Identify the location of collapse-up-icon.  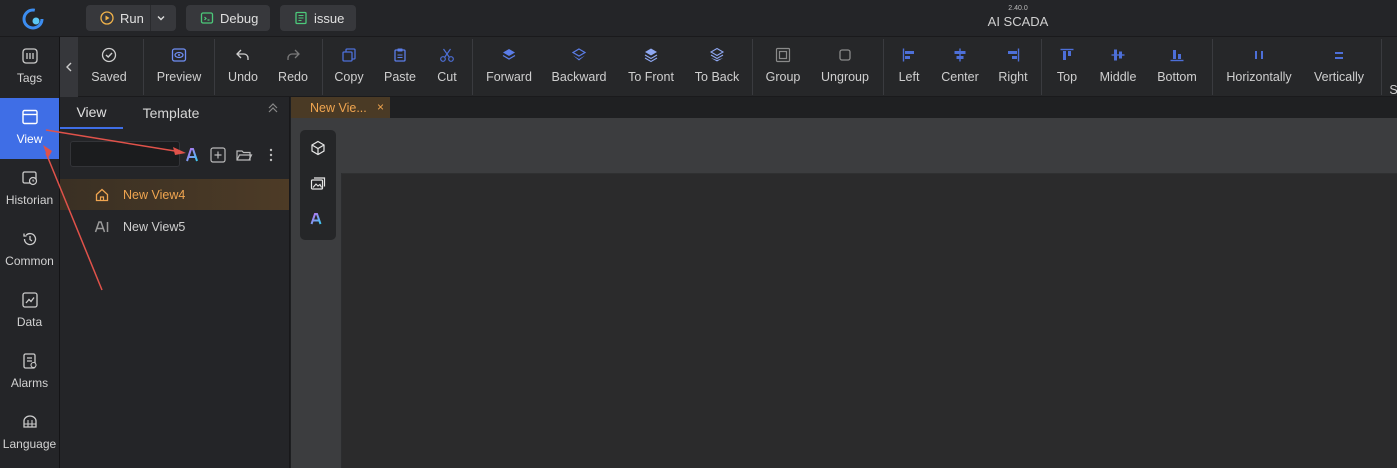
(273, 108).